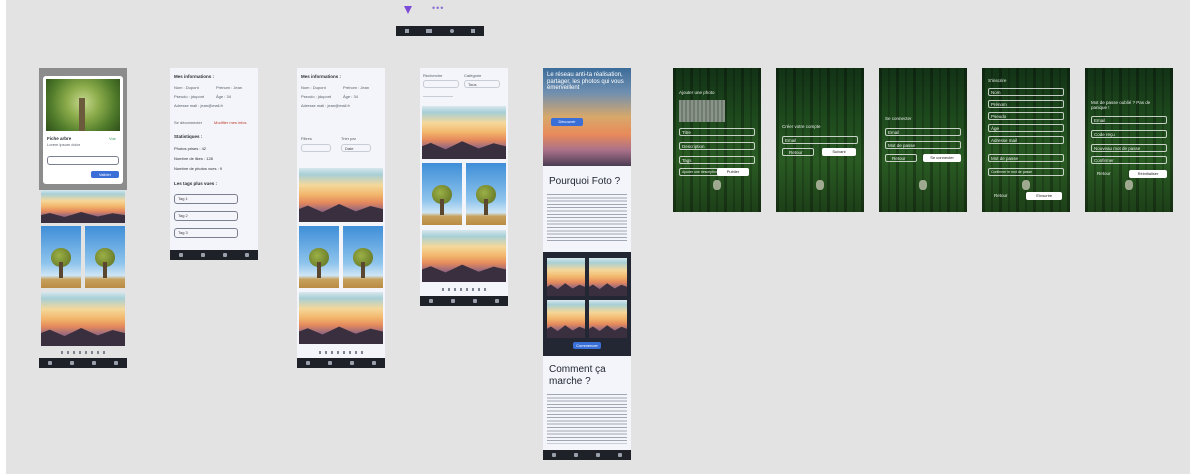  Describe the element at coordinates (717, 160) in the screenshot. I see `tags-field: Tags` at that location.